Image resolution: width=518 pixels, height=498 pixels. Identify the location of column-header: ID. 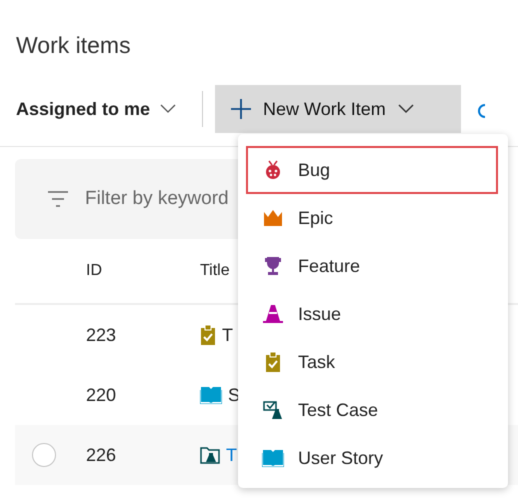
(94, 271).